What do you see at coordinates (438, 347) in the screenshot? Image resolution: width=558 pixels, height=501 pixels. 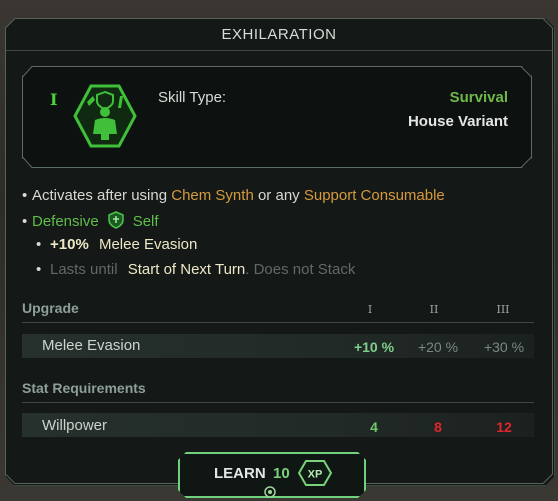 I see `upgrade-value-tier-2: +20 %` at bounding box center [438, 347].